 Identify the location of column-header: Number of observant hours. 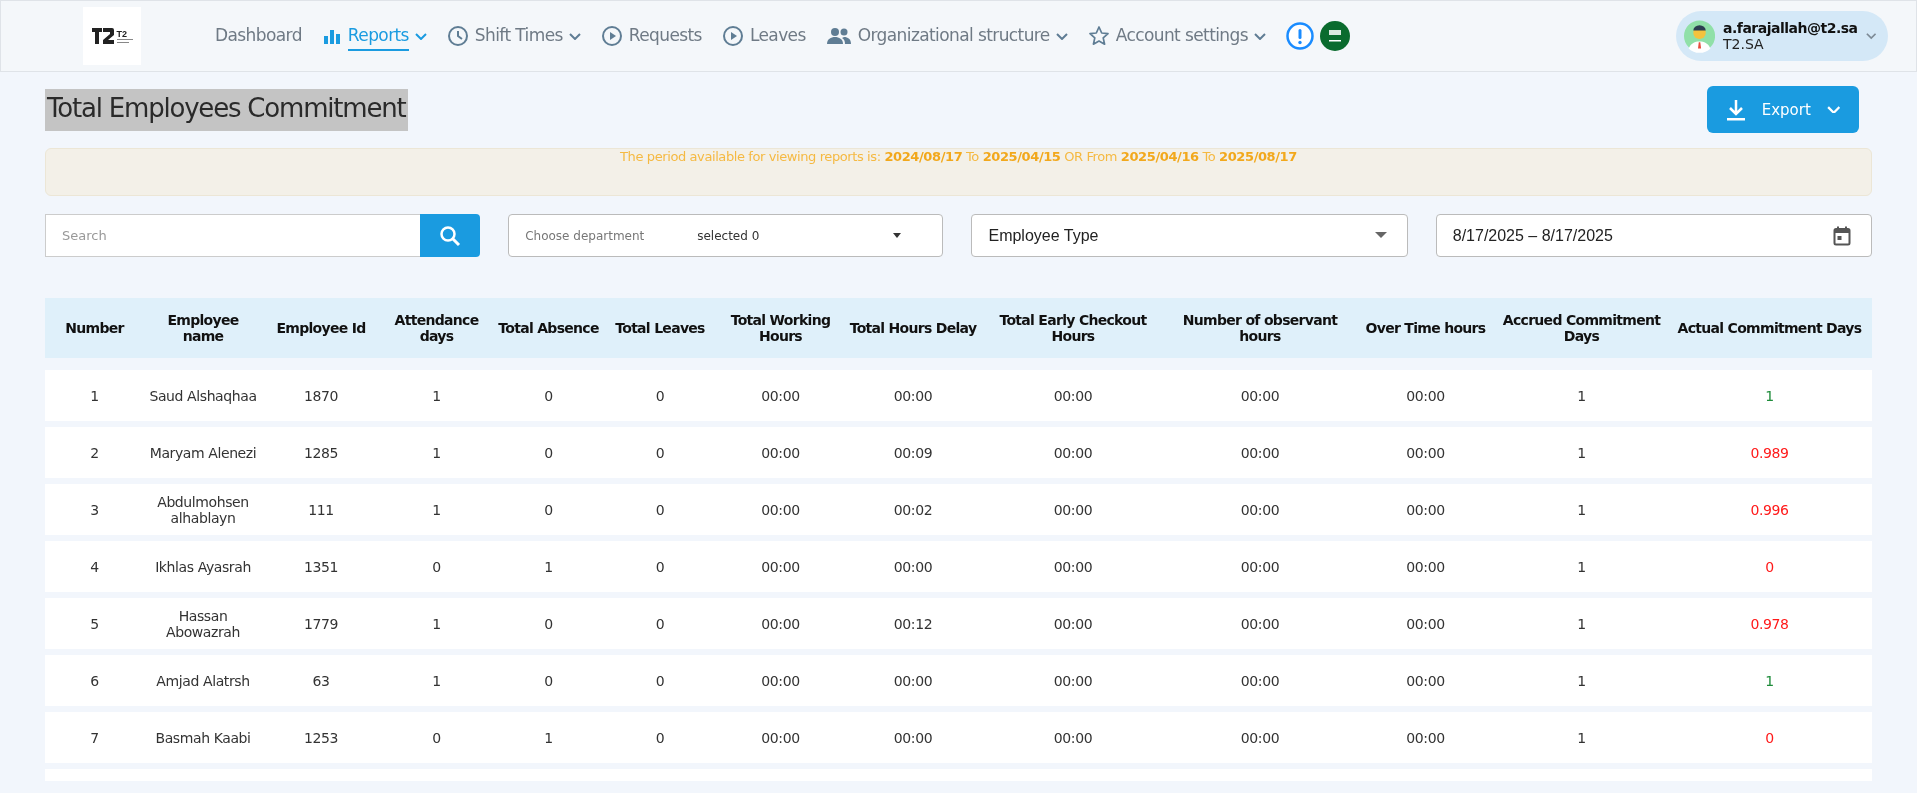
(1260, 328).